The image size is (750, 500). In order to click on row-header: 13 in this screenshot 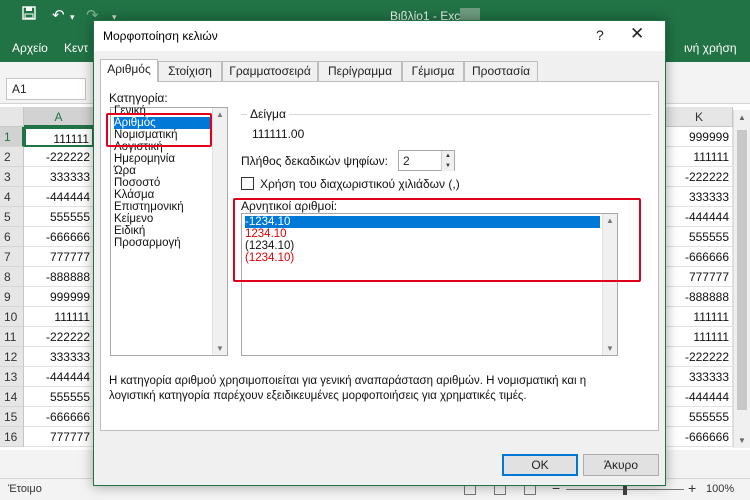, I will do `click(12, 377)`.